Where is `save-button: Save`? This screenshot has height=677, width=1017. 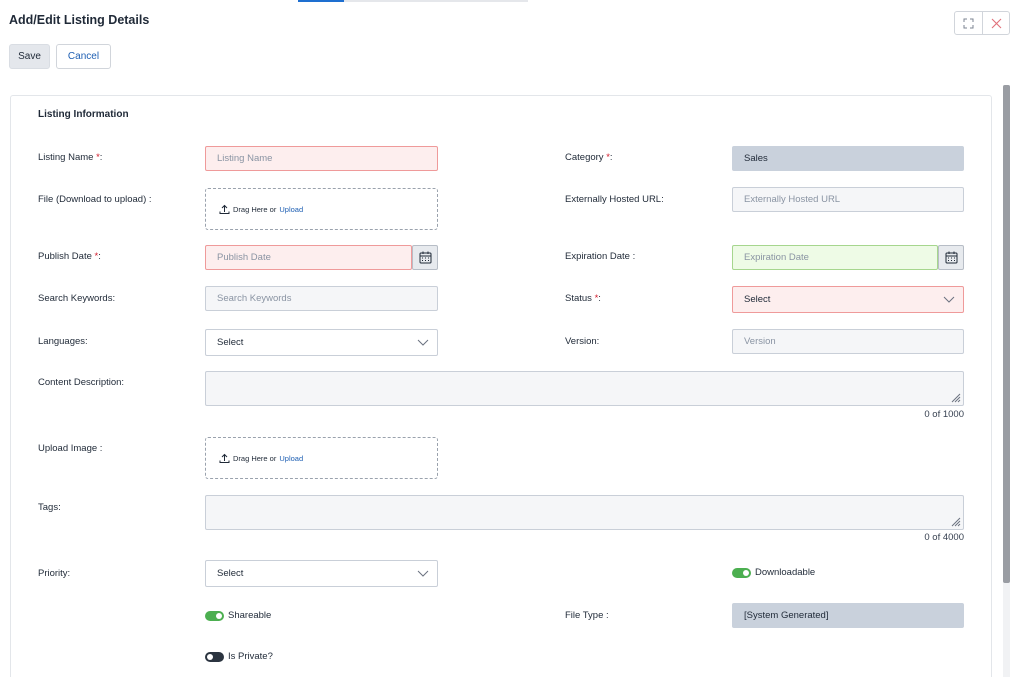
save-button: Save is located at coordinates (29, 56).